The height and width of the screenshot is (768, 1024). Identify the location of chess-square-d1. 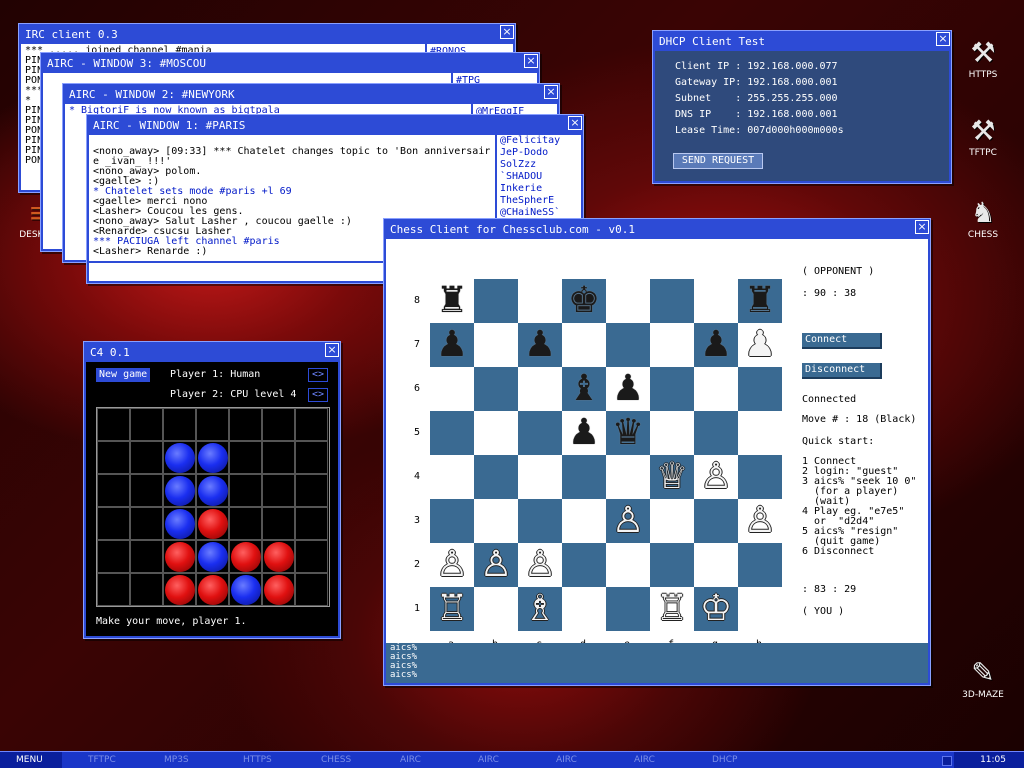
(584, 609).